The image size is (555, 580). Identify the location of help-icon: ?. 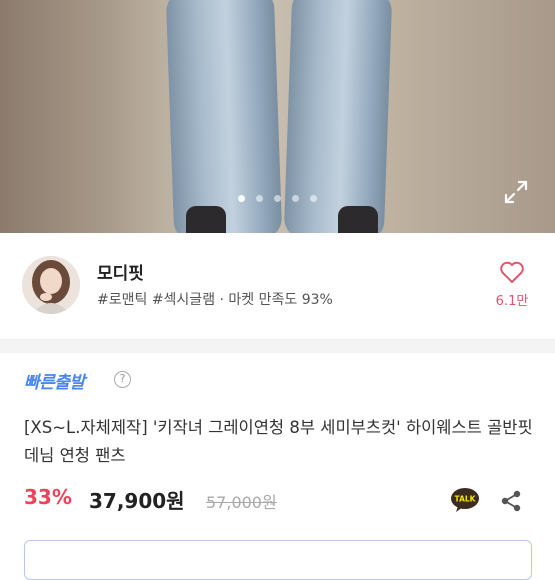
(122, 379).